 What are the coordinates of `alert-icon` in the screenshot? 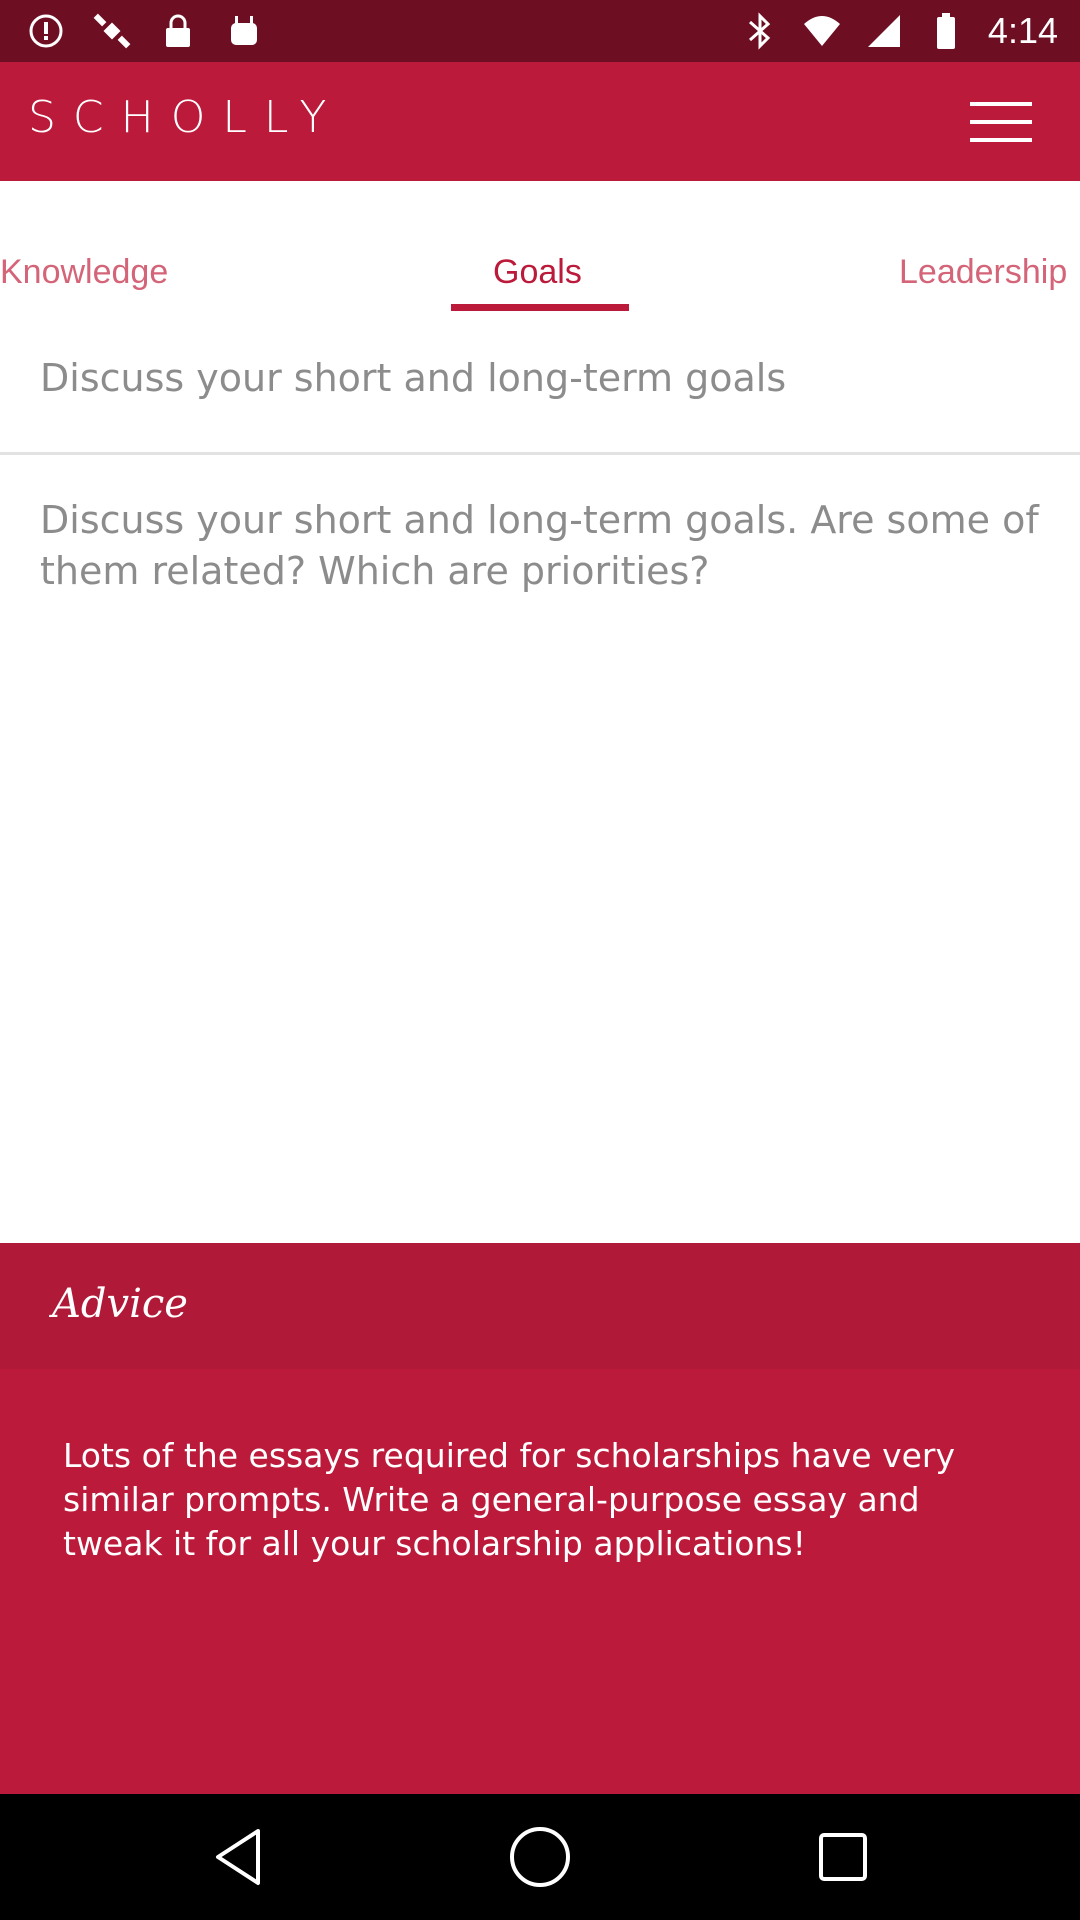 It's located at (46, 31).